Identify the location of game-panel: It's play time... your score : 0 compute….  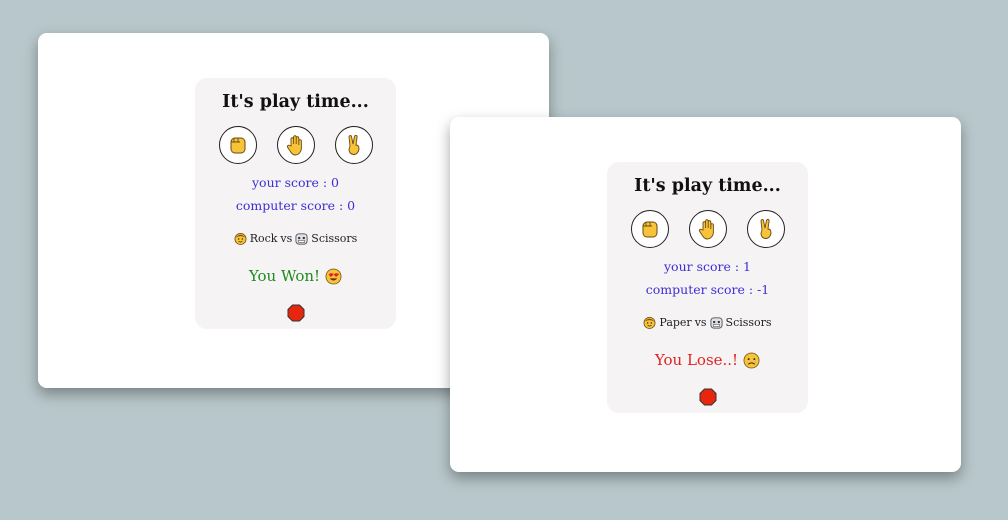
(295, 203).